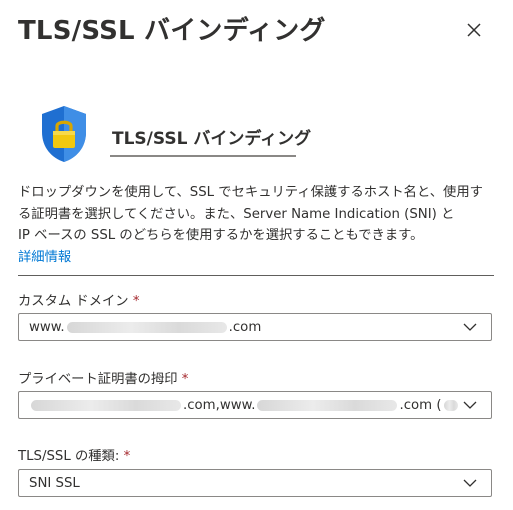  I want to click on custom-domain-label-text: カスタム ドメイン, so click(73, 301).